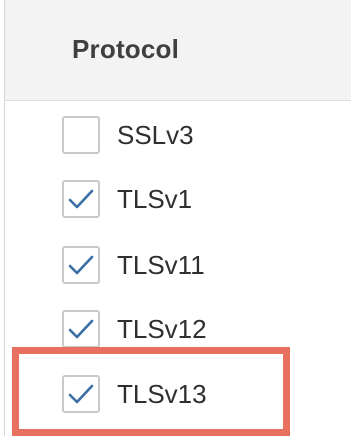  Describe the element at coordinates (162, 394) in the screenshot. I see `tlsv13-label: TLSv13` at that location.